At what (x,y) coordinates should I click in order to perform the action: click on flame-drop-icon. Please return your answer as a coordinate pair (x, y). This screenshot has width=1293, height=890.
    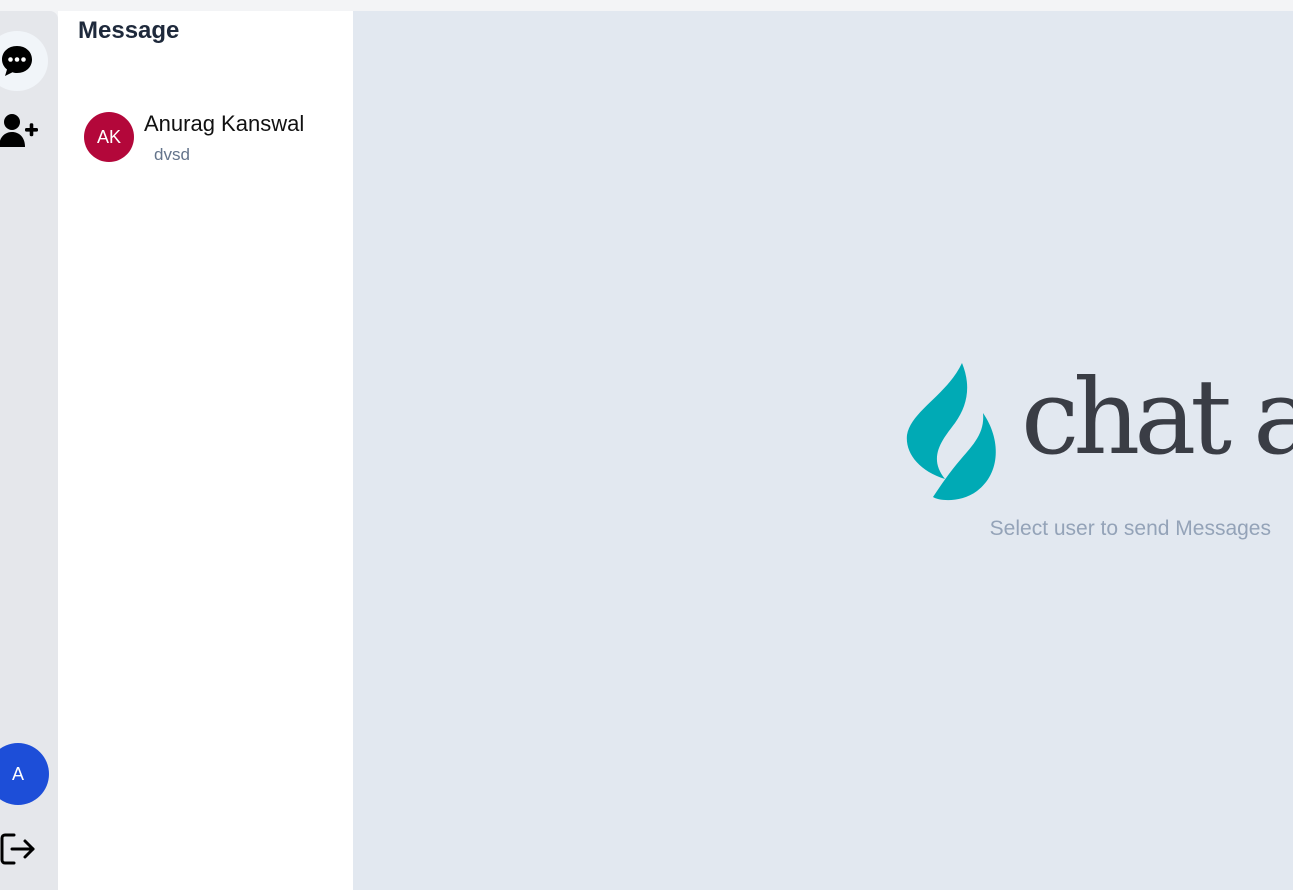
    Looking at the image, I should click on (951, 432).